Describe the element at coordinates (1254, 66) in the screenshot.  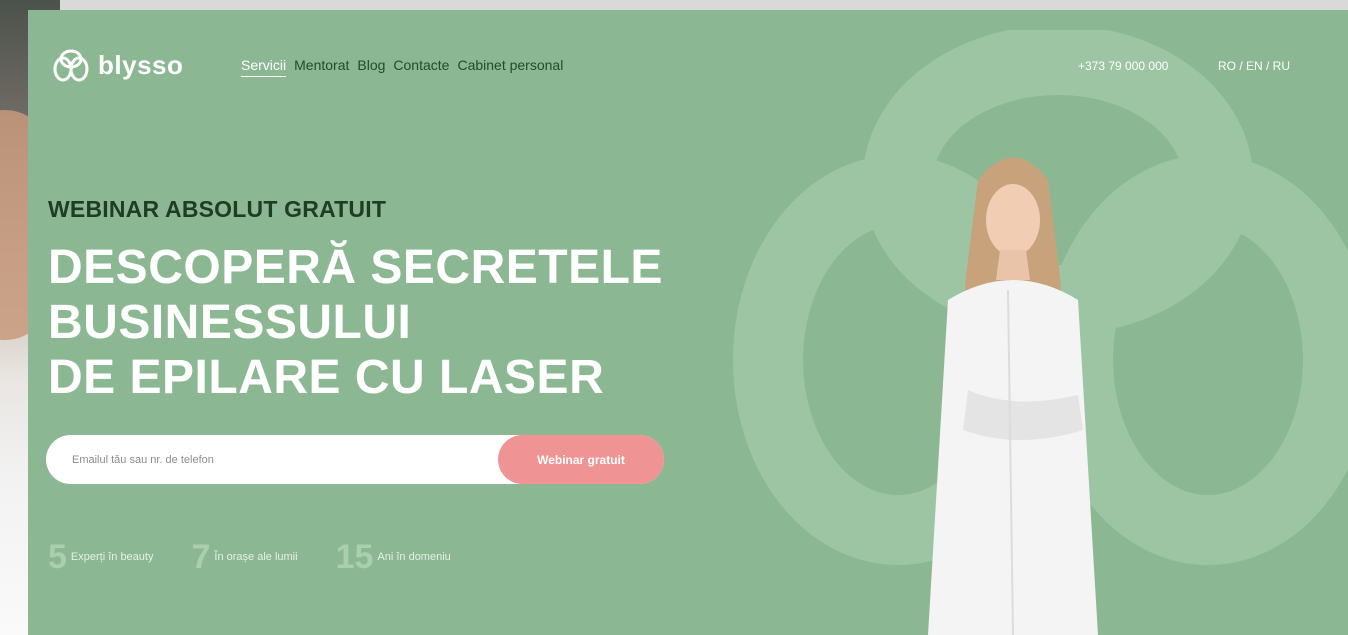
I see `language-switcher: RO / EN / RU` at that location.